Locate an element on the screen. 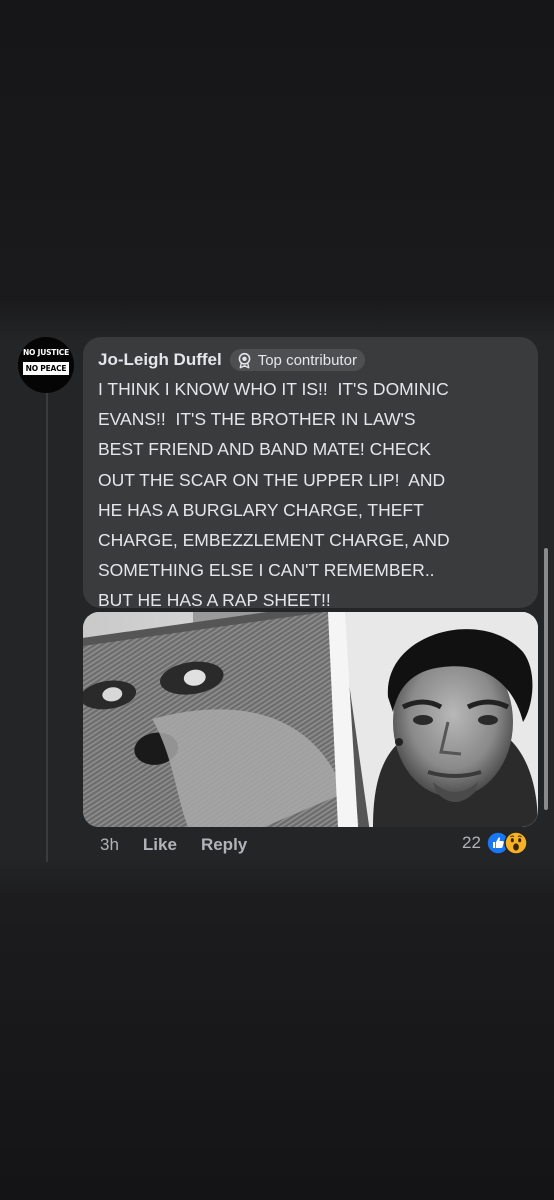  comment-time: 3h is located at coordinates (109, 845).